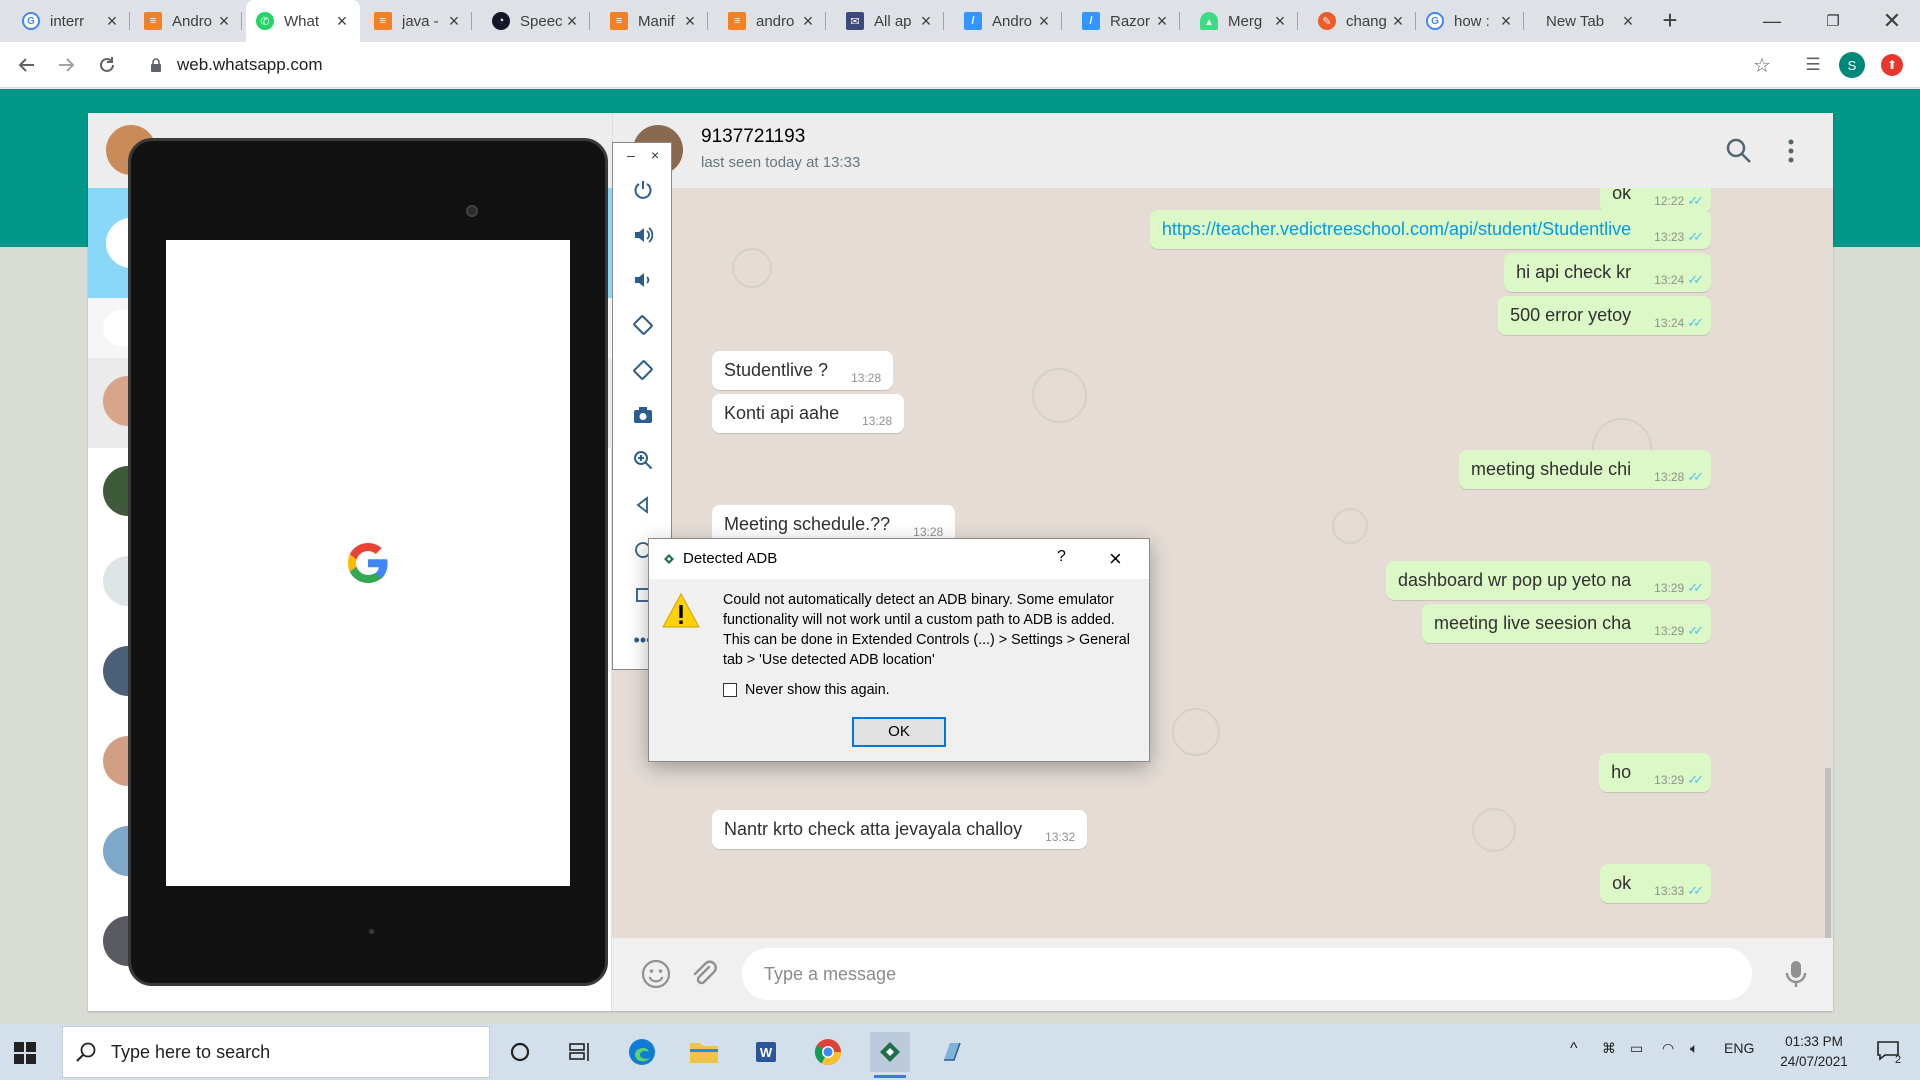 This screenshot has height=1080, width=1920. What do you see at coordinates (520, 1052) in the screenshot?
I see `cortana-button` at bounding box center [520, 1052].